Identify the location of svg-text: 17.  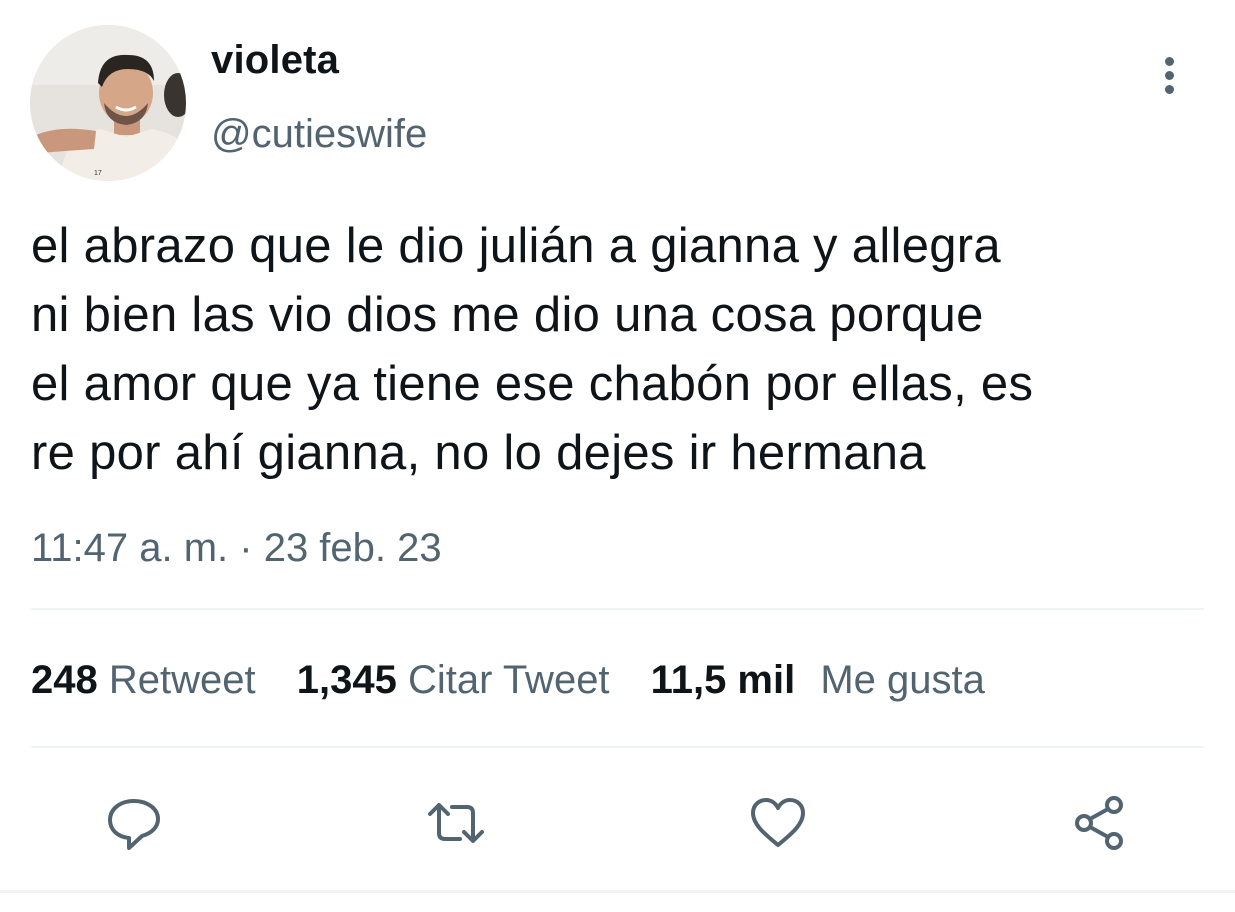
(98, 173).